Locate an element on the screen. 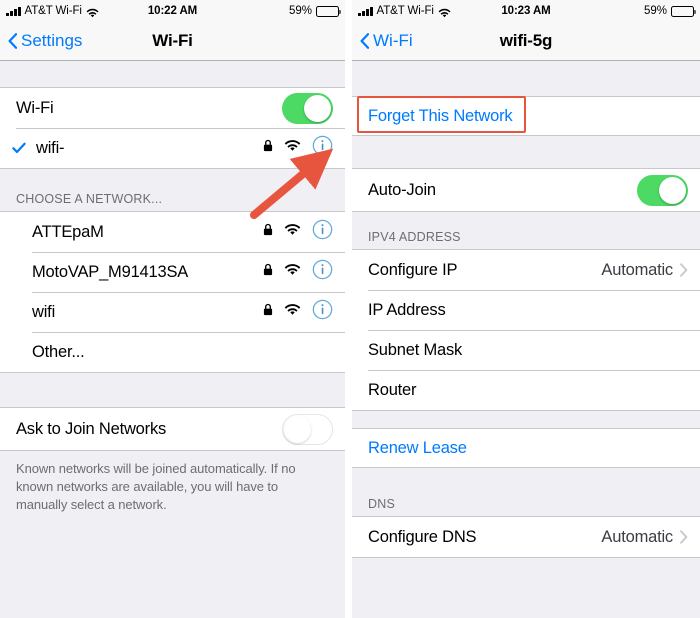 The height and width of the screenshot is (618, 700). renew-lease-row: Renew Lease is located at coordinates (526, 448).